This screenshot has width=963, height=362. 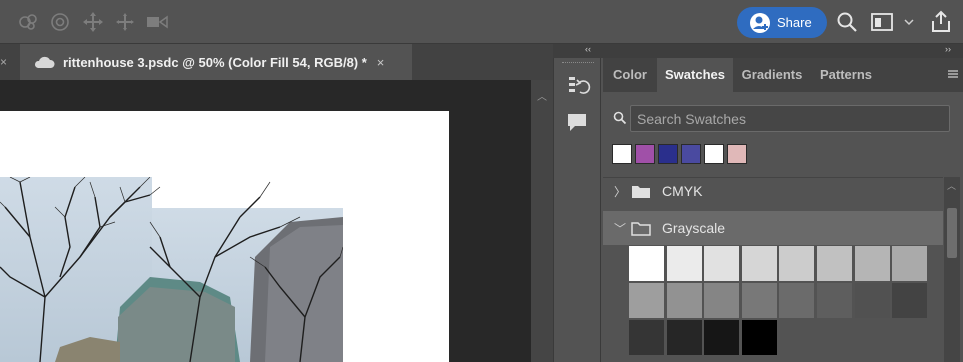 What do you see at coordinates (578, 123) in the screenshot?
I see `comments-icon` at bounding box center [578, 123].